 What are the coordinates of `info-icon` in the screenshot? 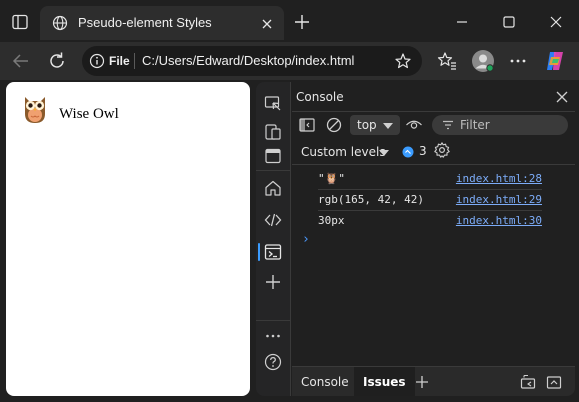 It's located at (97, 61).